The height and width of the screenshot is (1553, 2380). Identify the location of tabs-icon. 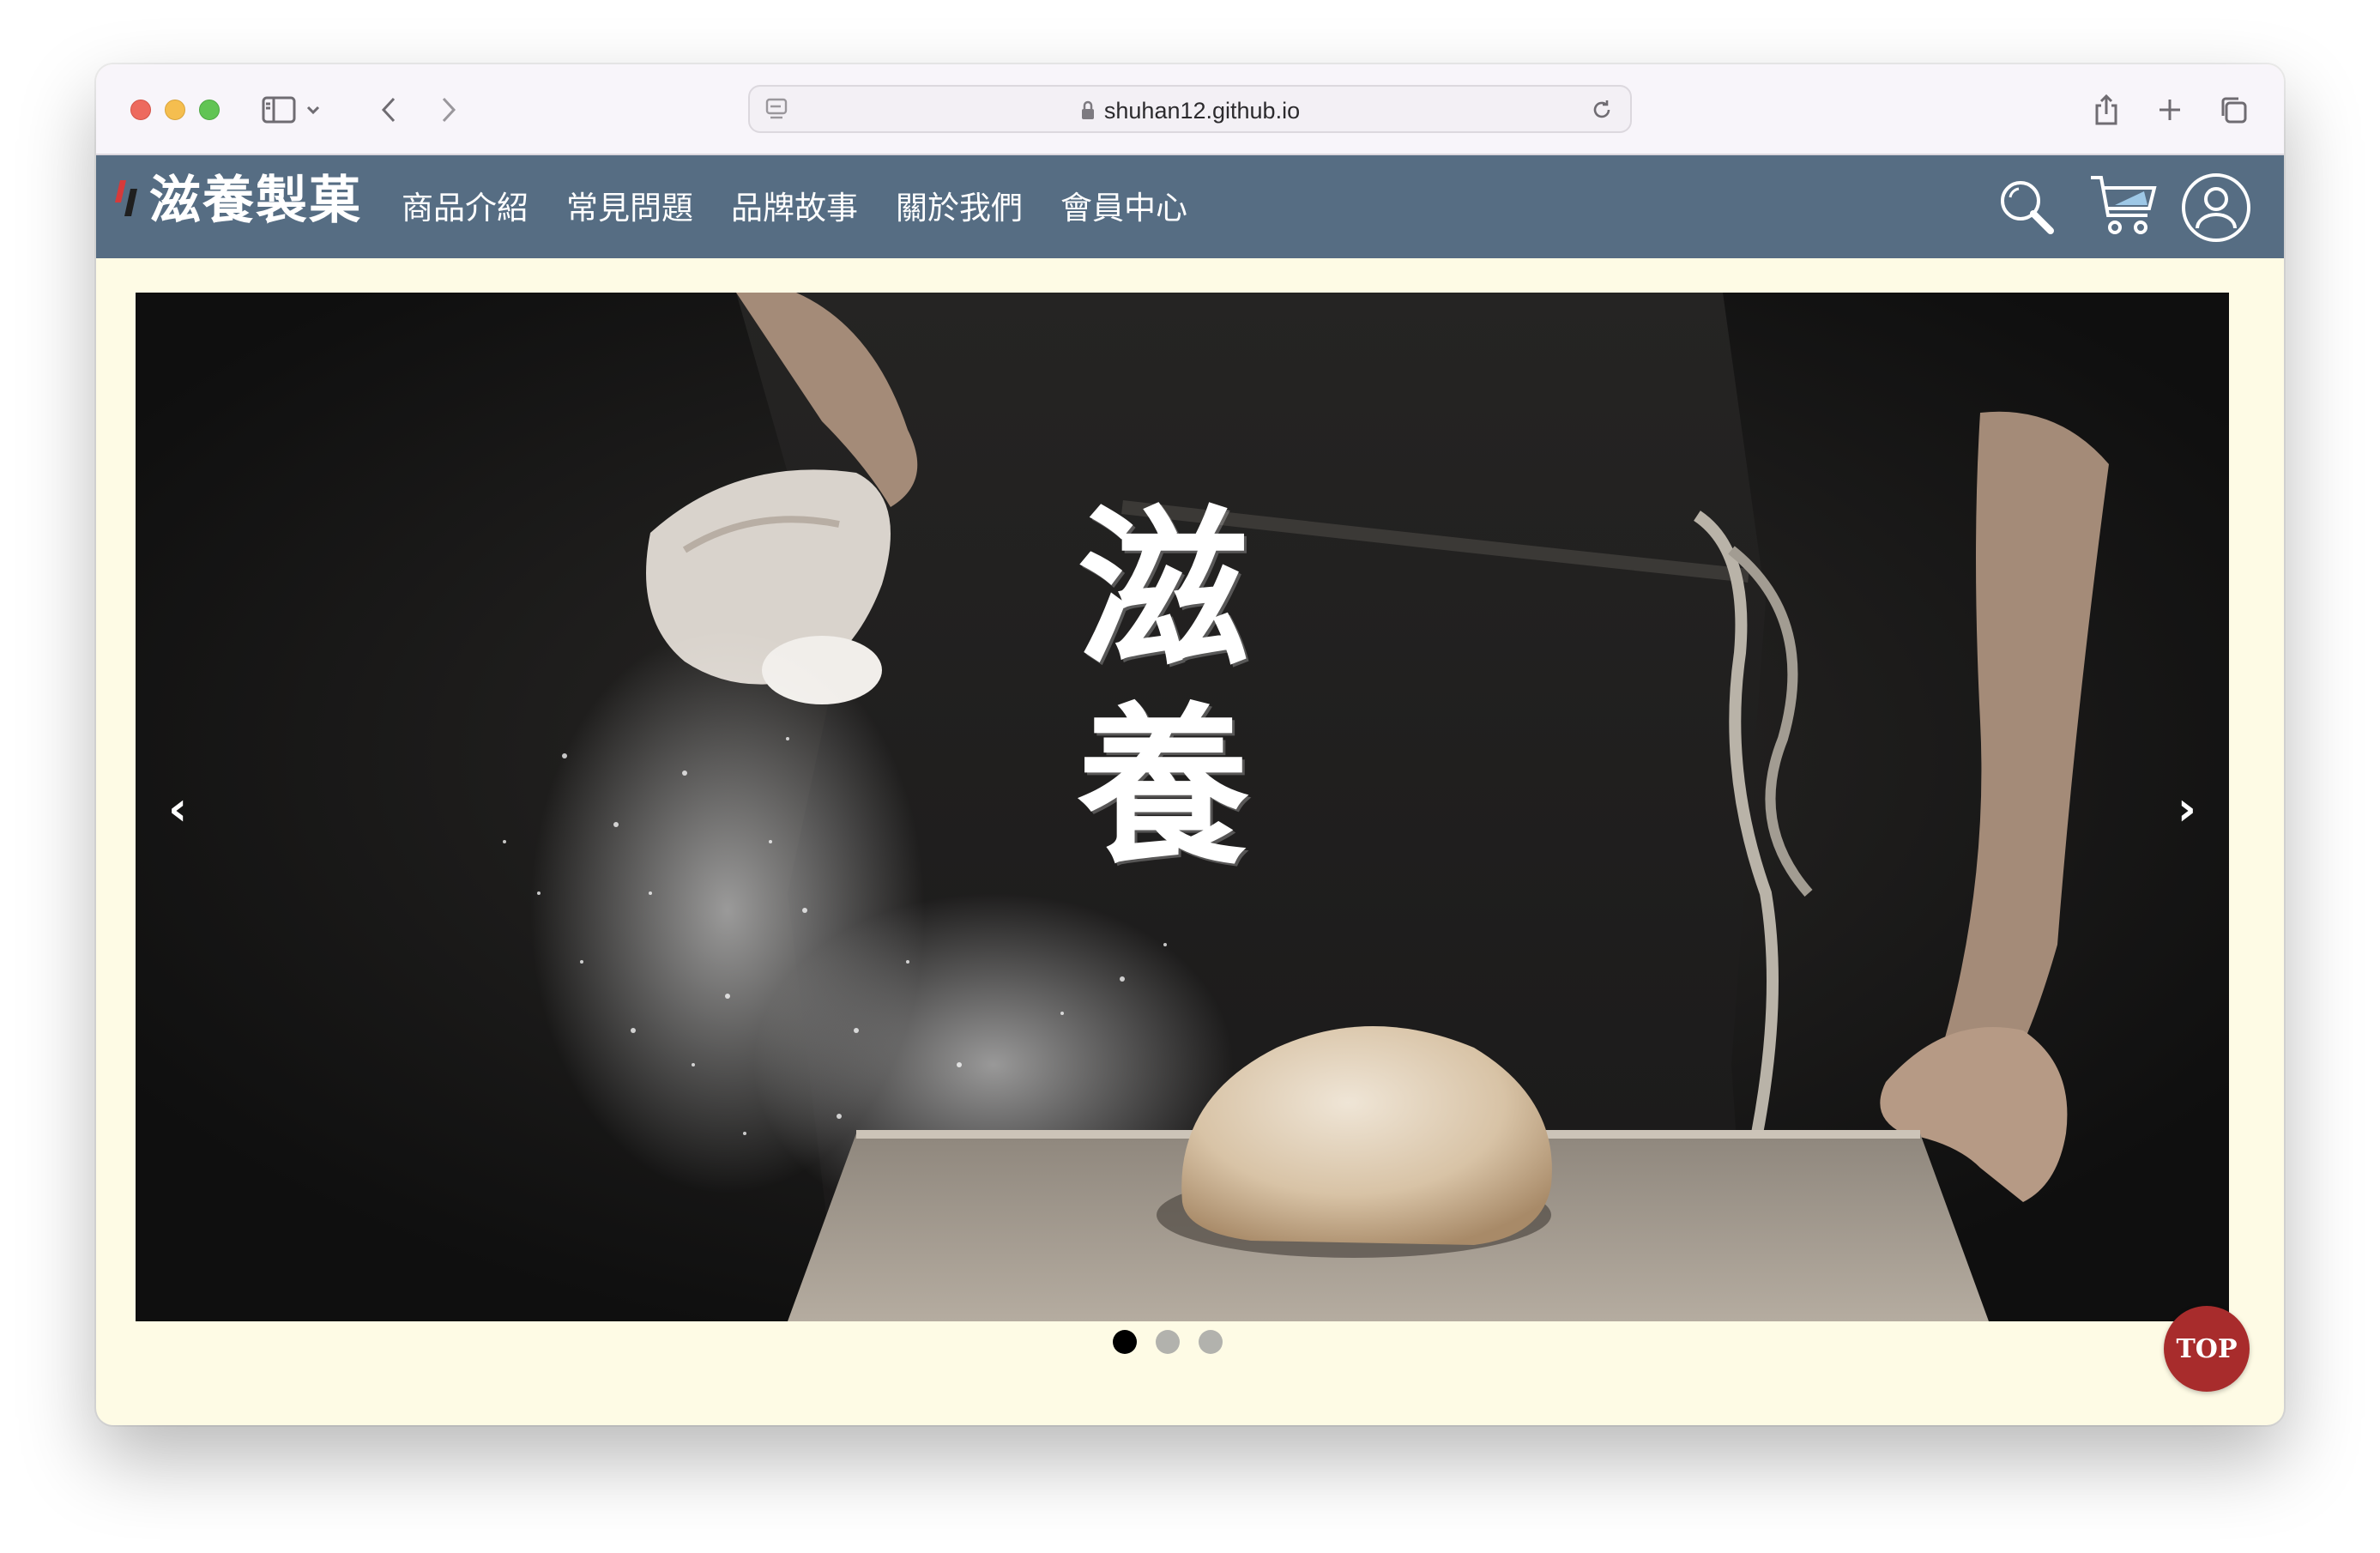
(2233, 110).